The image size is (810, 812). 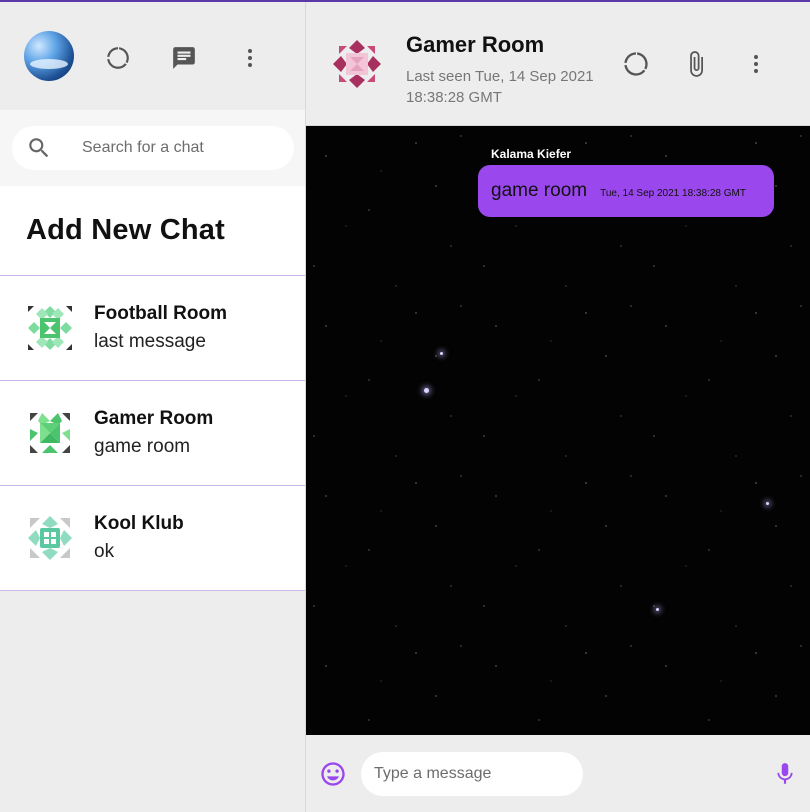 I want to click on attach-button, so click(x=696, y=64).